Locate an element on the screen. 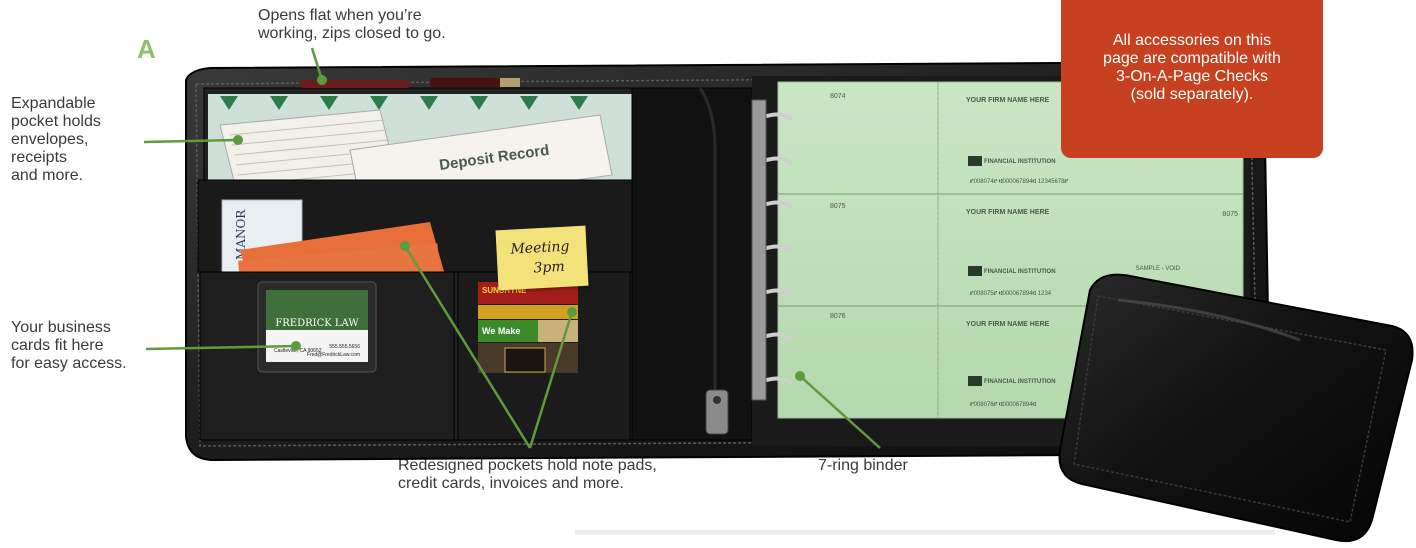 Image resolution: width=1416 pixels, height=548 pixels. check-1-bank: FINANCIAL INSTITUTION is located at coordinates (1020, 162).